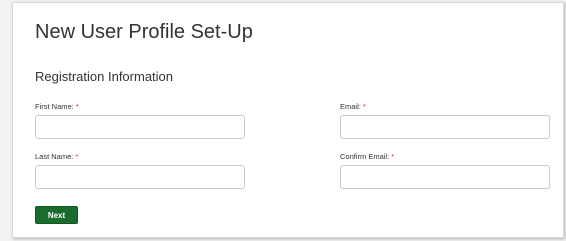  I want to click on email-label: Email: *, so click(353, 106).